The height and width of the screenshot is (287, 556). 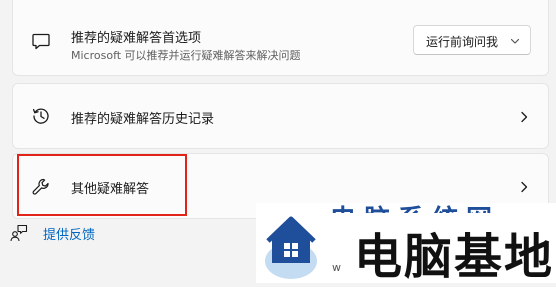 What do you see at coordinates (143, 119) in the screenshot?
I see `troubleshoot-history-title: 推荐的疑难解答历史记录` at bounding box center [143, 119].